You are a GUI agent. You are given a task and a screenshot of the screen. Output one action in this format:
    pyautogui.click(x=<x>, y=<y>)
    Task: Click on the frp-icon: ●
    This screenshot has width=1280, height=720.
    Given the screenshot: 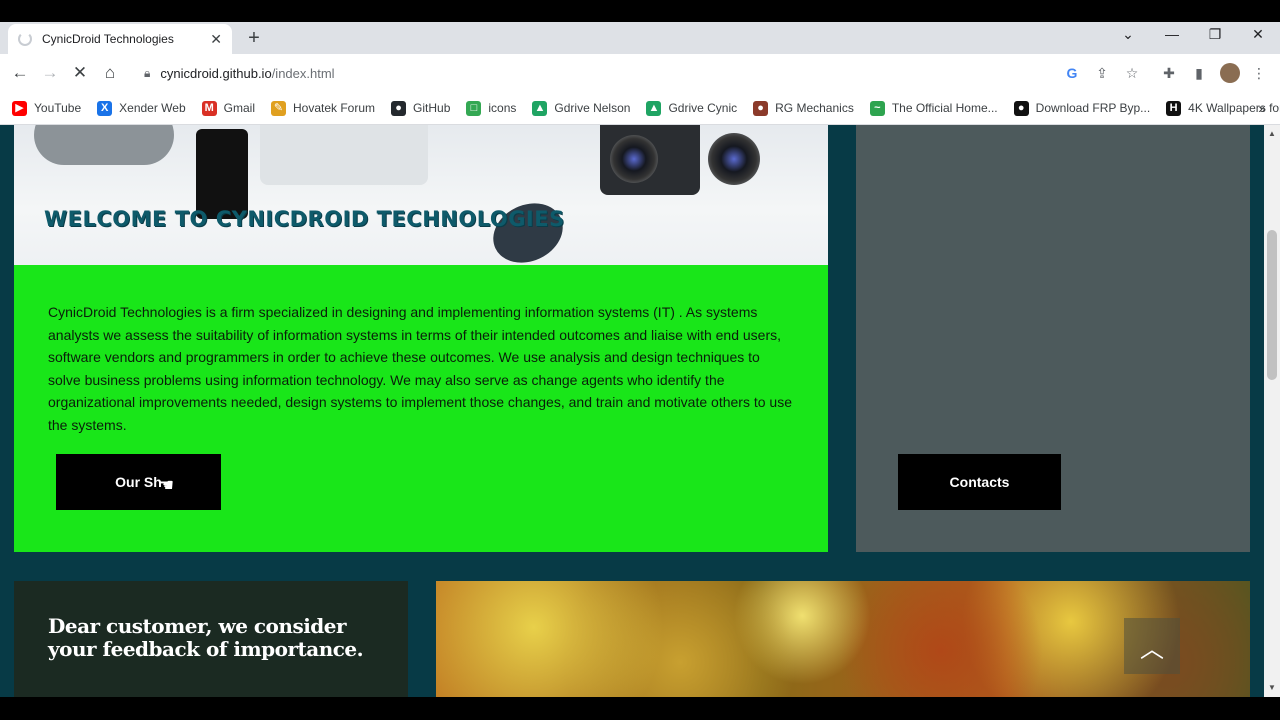 What is the action you would take?
    pyautogui.click(x=1021, y=108)
    